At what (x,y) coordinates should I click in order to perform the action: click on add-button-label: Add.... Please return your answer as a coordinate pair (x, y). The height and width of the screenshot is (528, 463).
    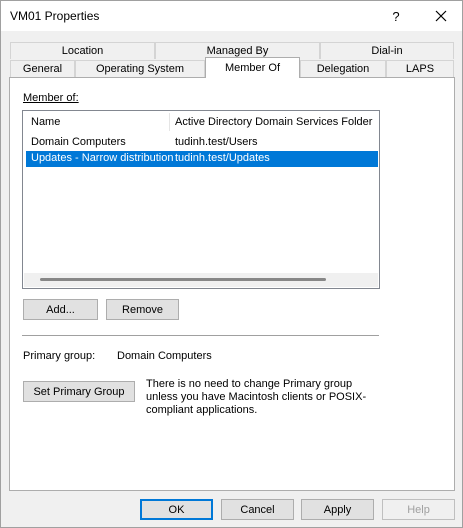
    Looking at the image, I should click on (60, 309).